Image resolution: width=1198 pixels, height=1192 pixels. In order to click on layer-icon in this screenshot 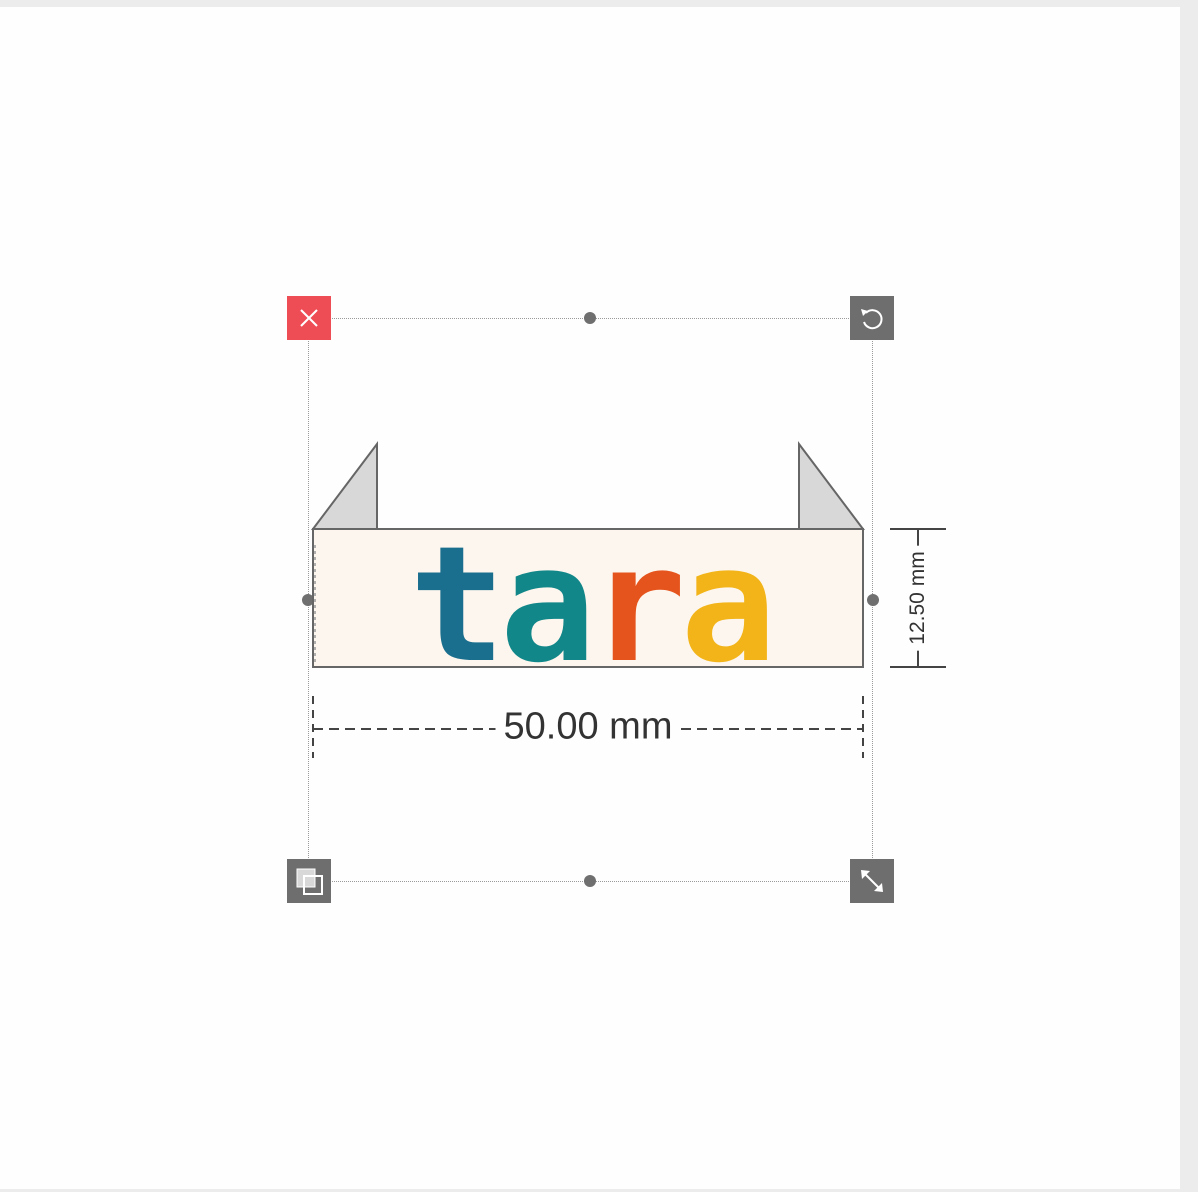, I will do `click(309, 881)`.